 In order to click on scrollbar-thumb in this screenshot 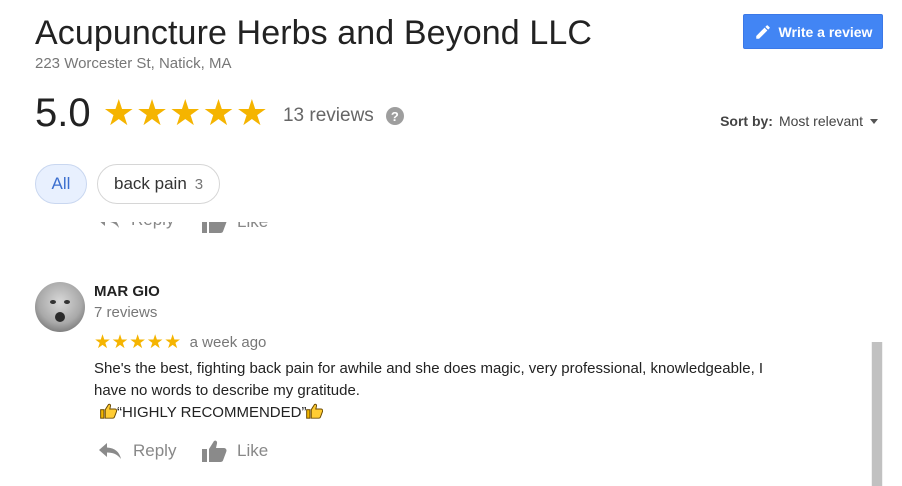, I will do `click(877, 414)`.